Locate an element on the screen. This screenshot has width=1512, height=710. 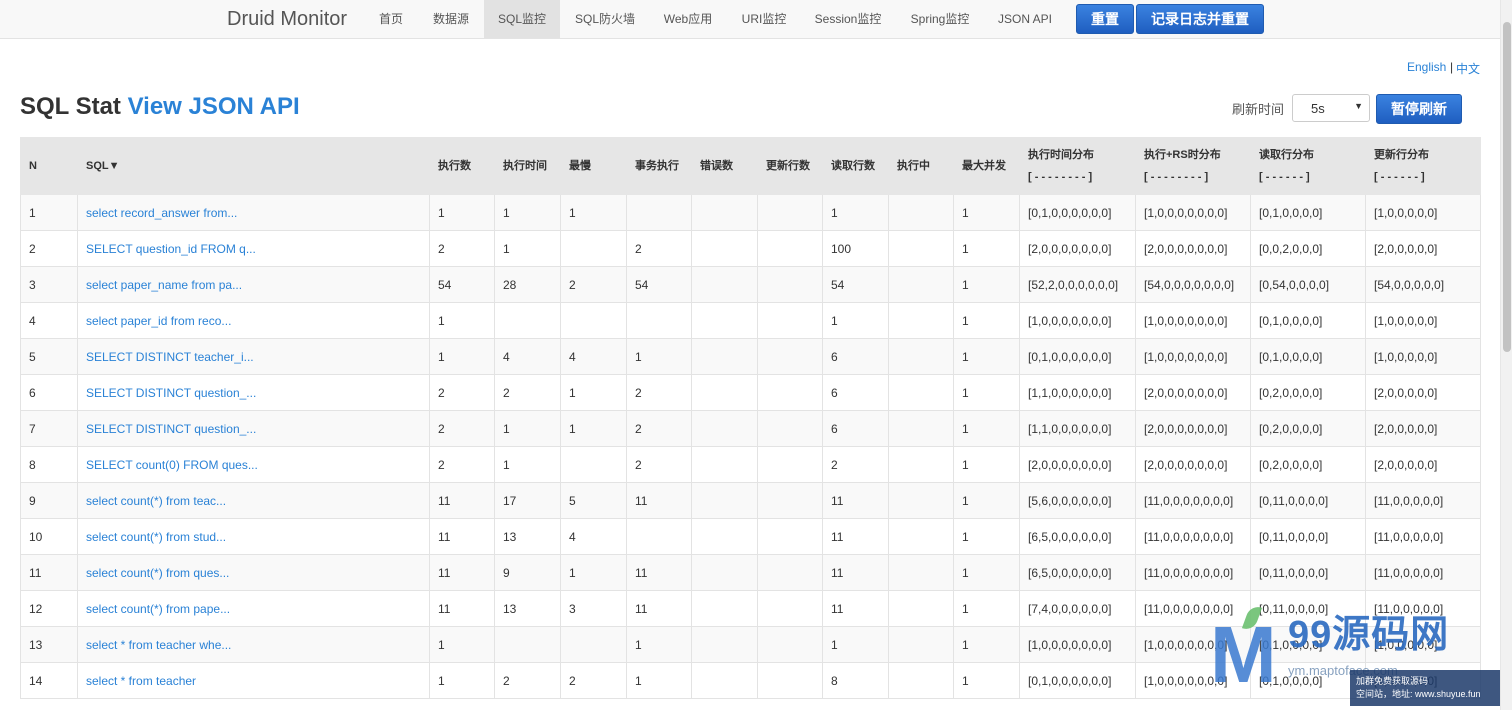
column-header-0: N is located at coordinates (49, 166).